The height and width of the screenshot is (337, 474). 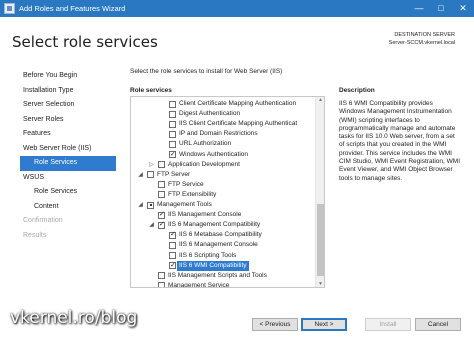 I want to click on tree-item-label: IP and Domain Restrictions, so click(x=218, y=134).